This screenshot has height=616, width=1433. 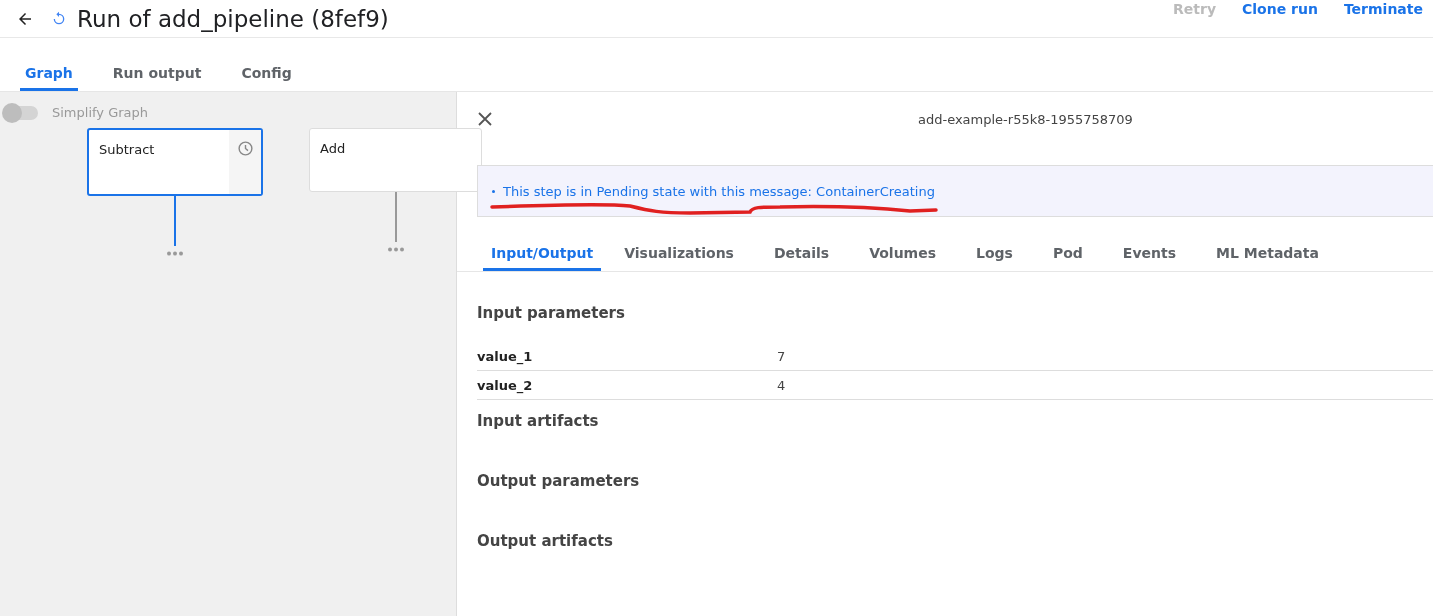 What do you see at coordinates (1025, 119) in the screenshot?
I see `step-title: add-example-r55k8-1955758709` at bounding box center [1025, 119].